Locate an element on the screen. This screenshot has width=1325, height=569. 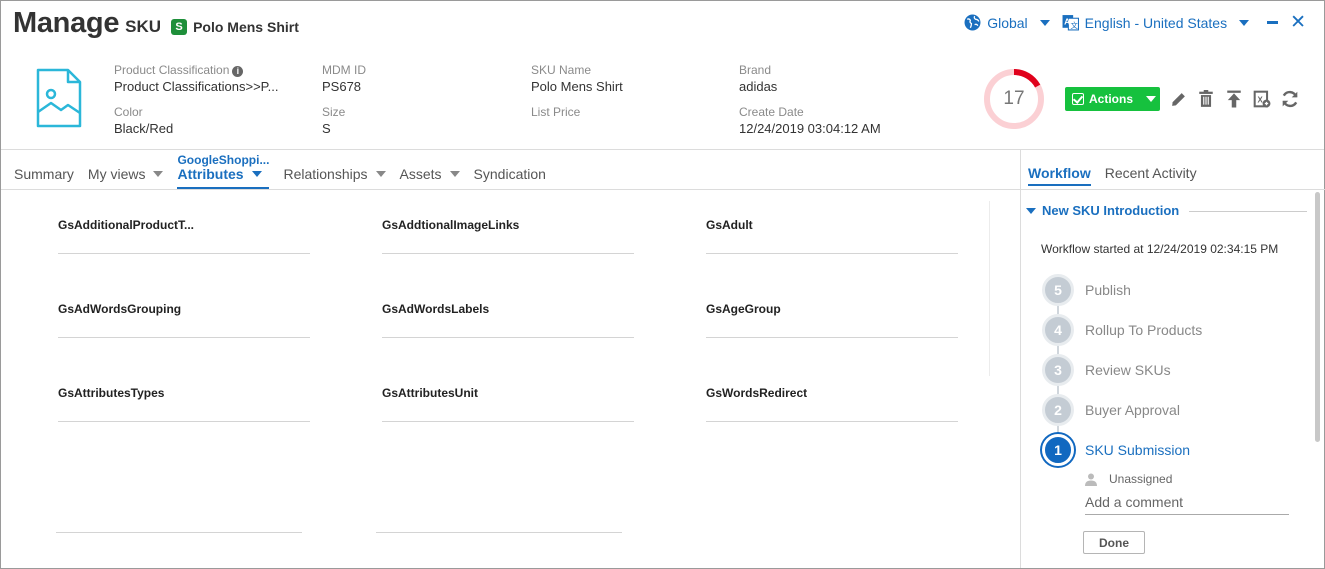
workflow-header: New SKU Introduction is located at coordinates (1102, 210).